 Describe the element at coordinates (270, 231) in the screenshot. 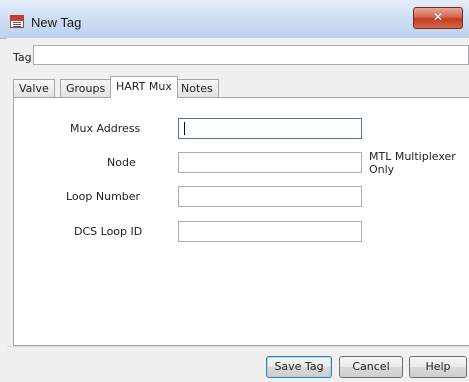

I see `dcs-loop-id-input` at that location.